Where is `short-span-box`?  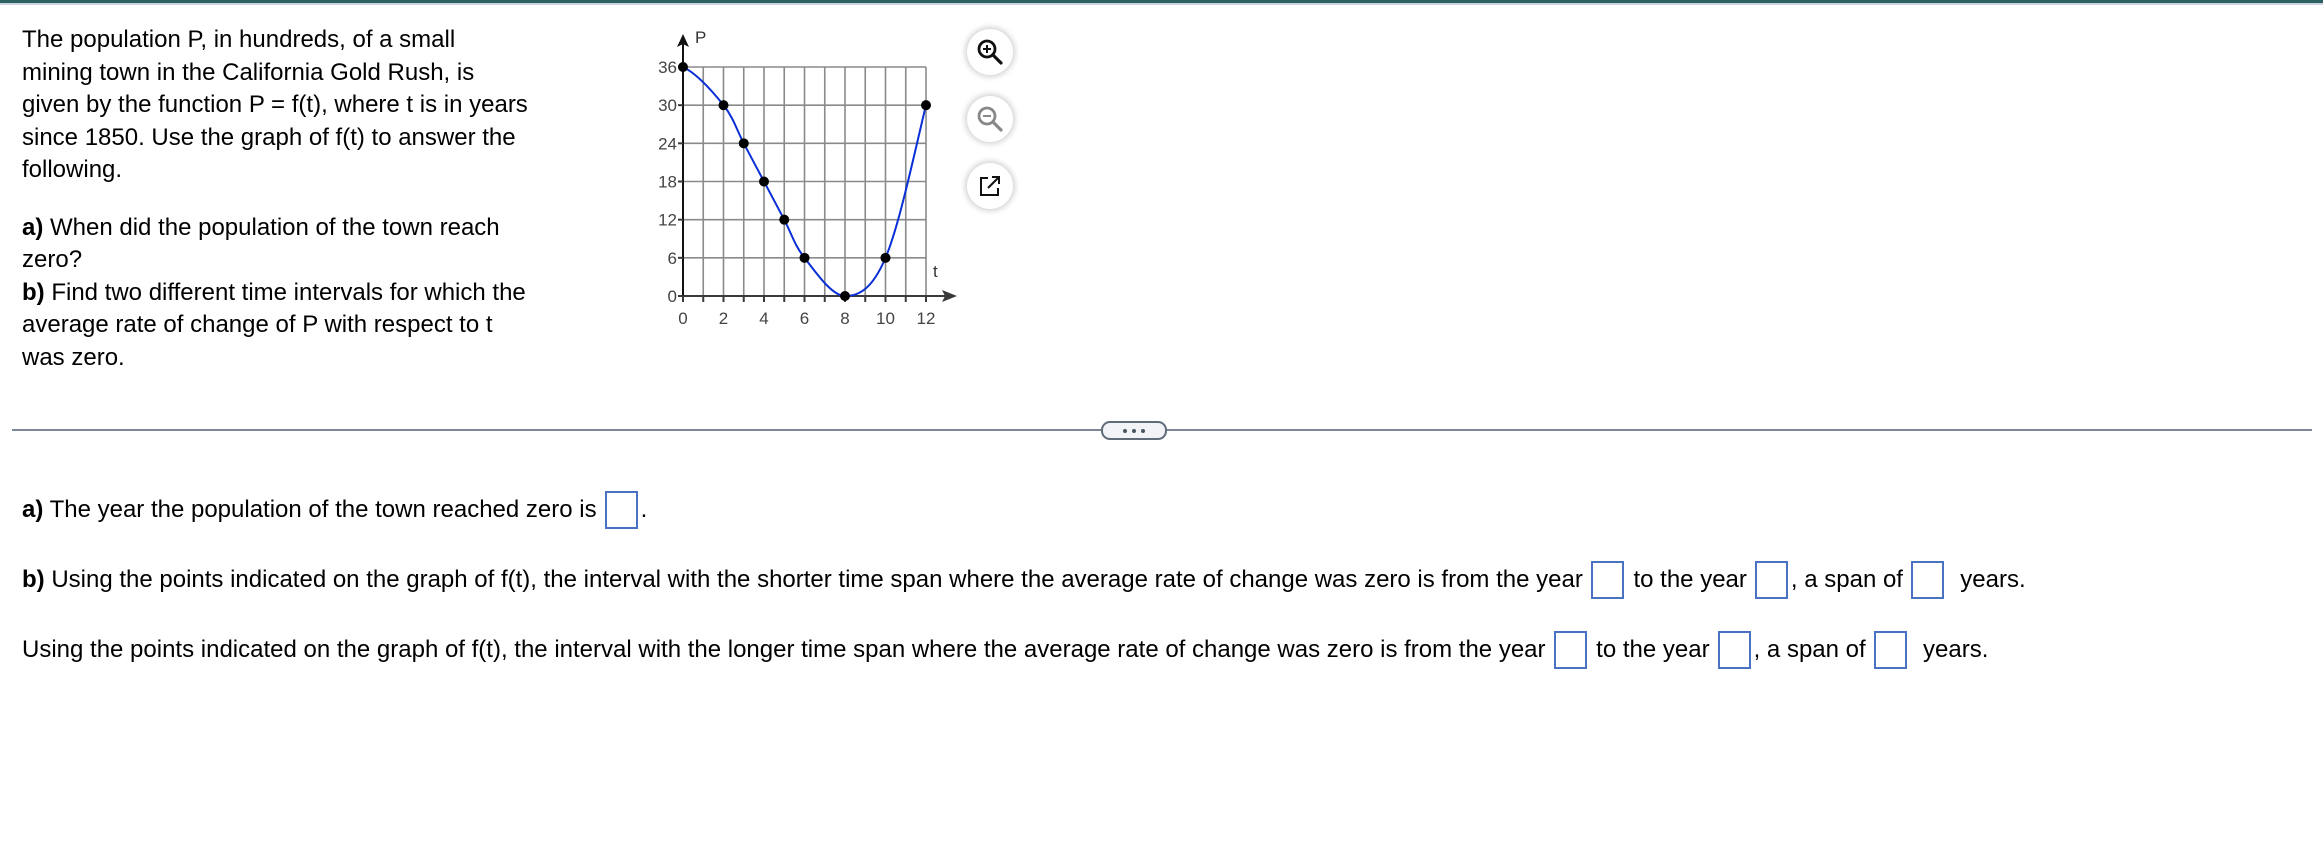
short-span-box is located at coordinates (1927, 580).